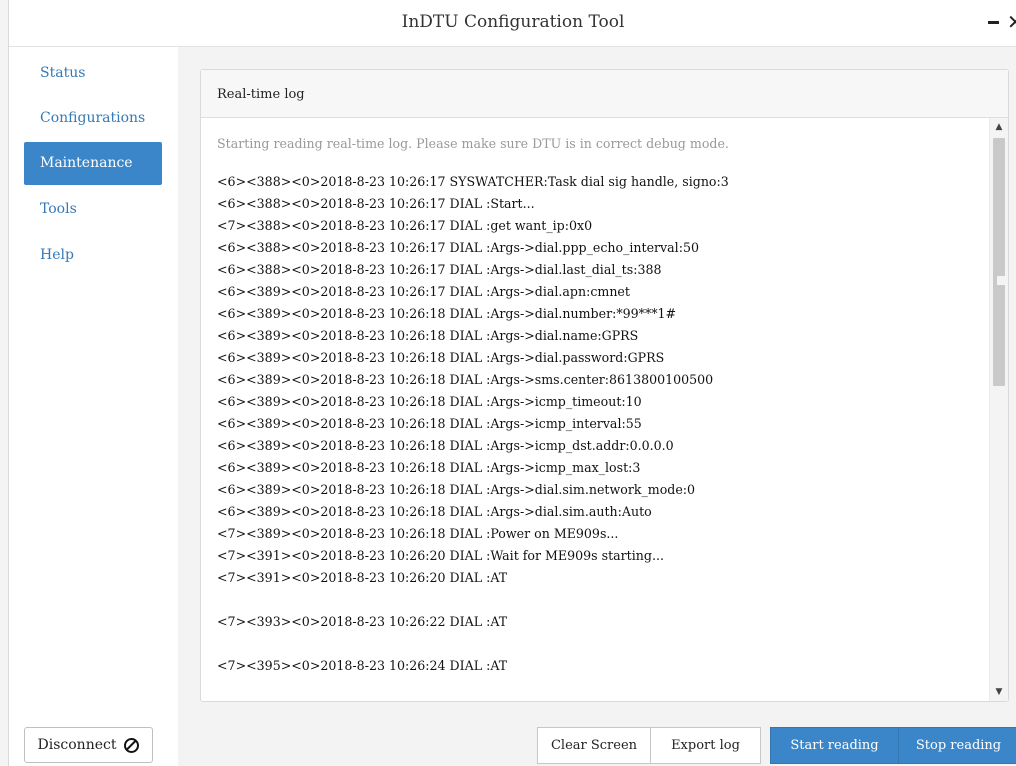 The height and width of the screenshot is (766, 1016). Describe the element at coordinates (362, 665) in the screenshot. I see `log-line: <7><395><0>2018-8-23 10:26:24 DIAL :AT` at that location.